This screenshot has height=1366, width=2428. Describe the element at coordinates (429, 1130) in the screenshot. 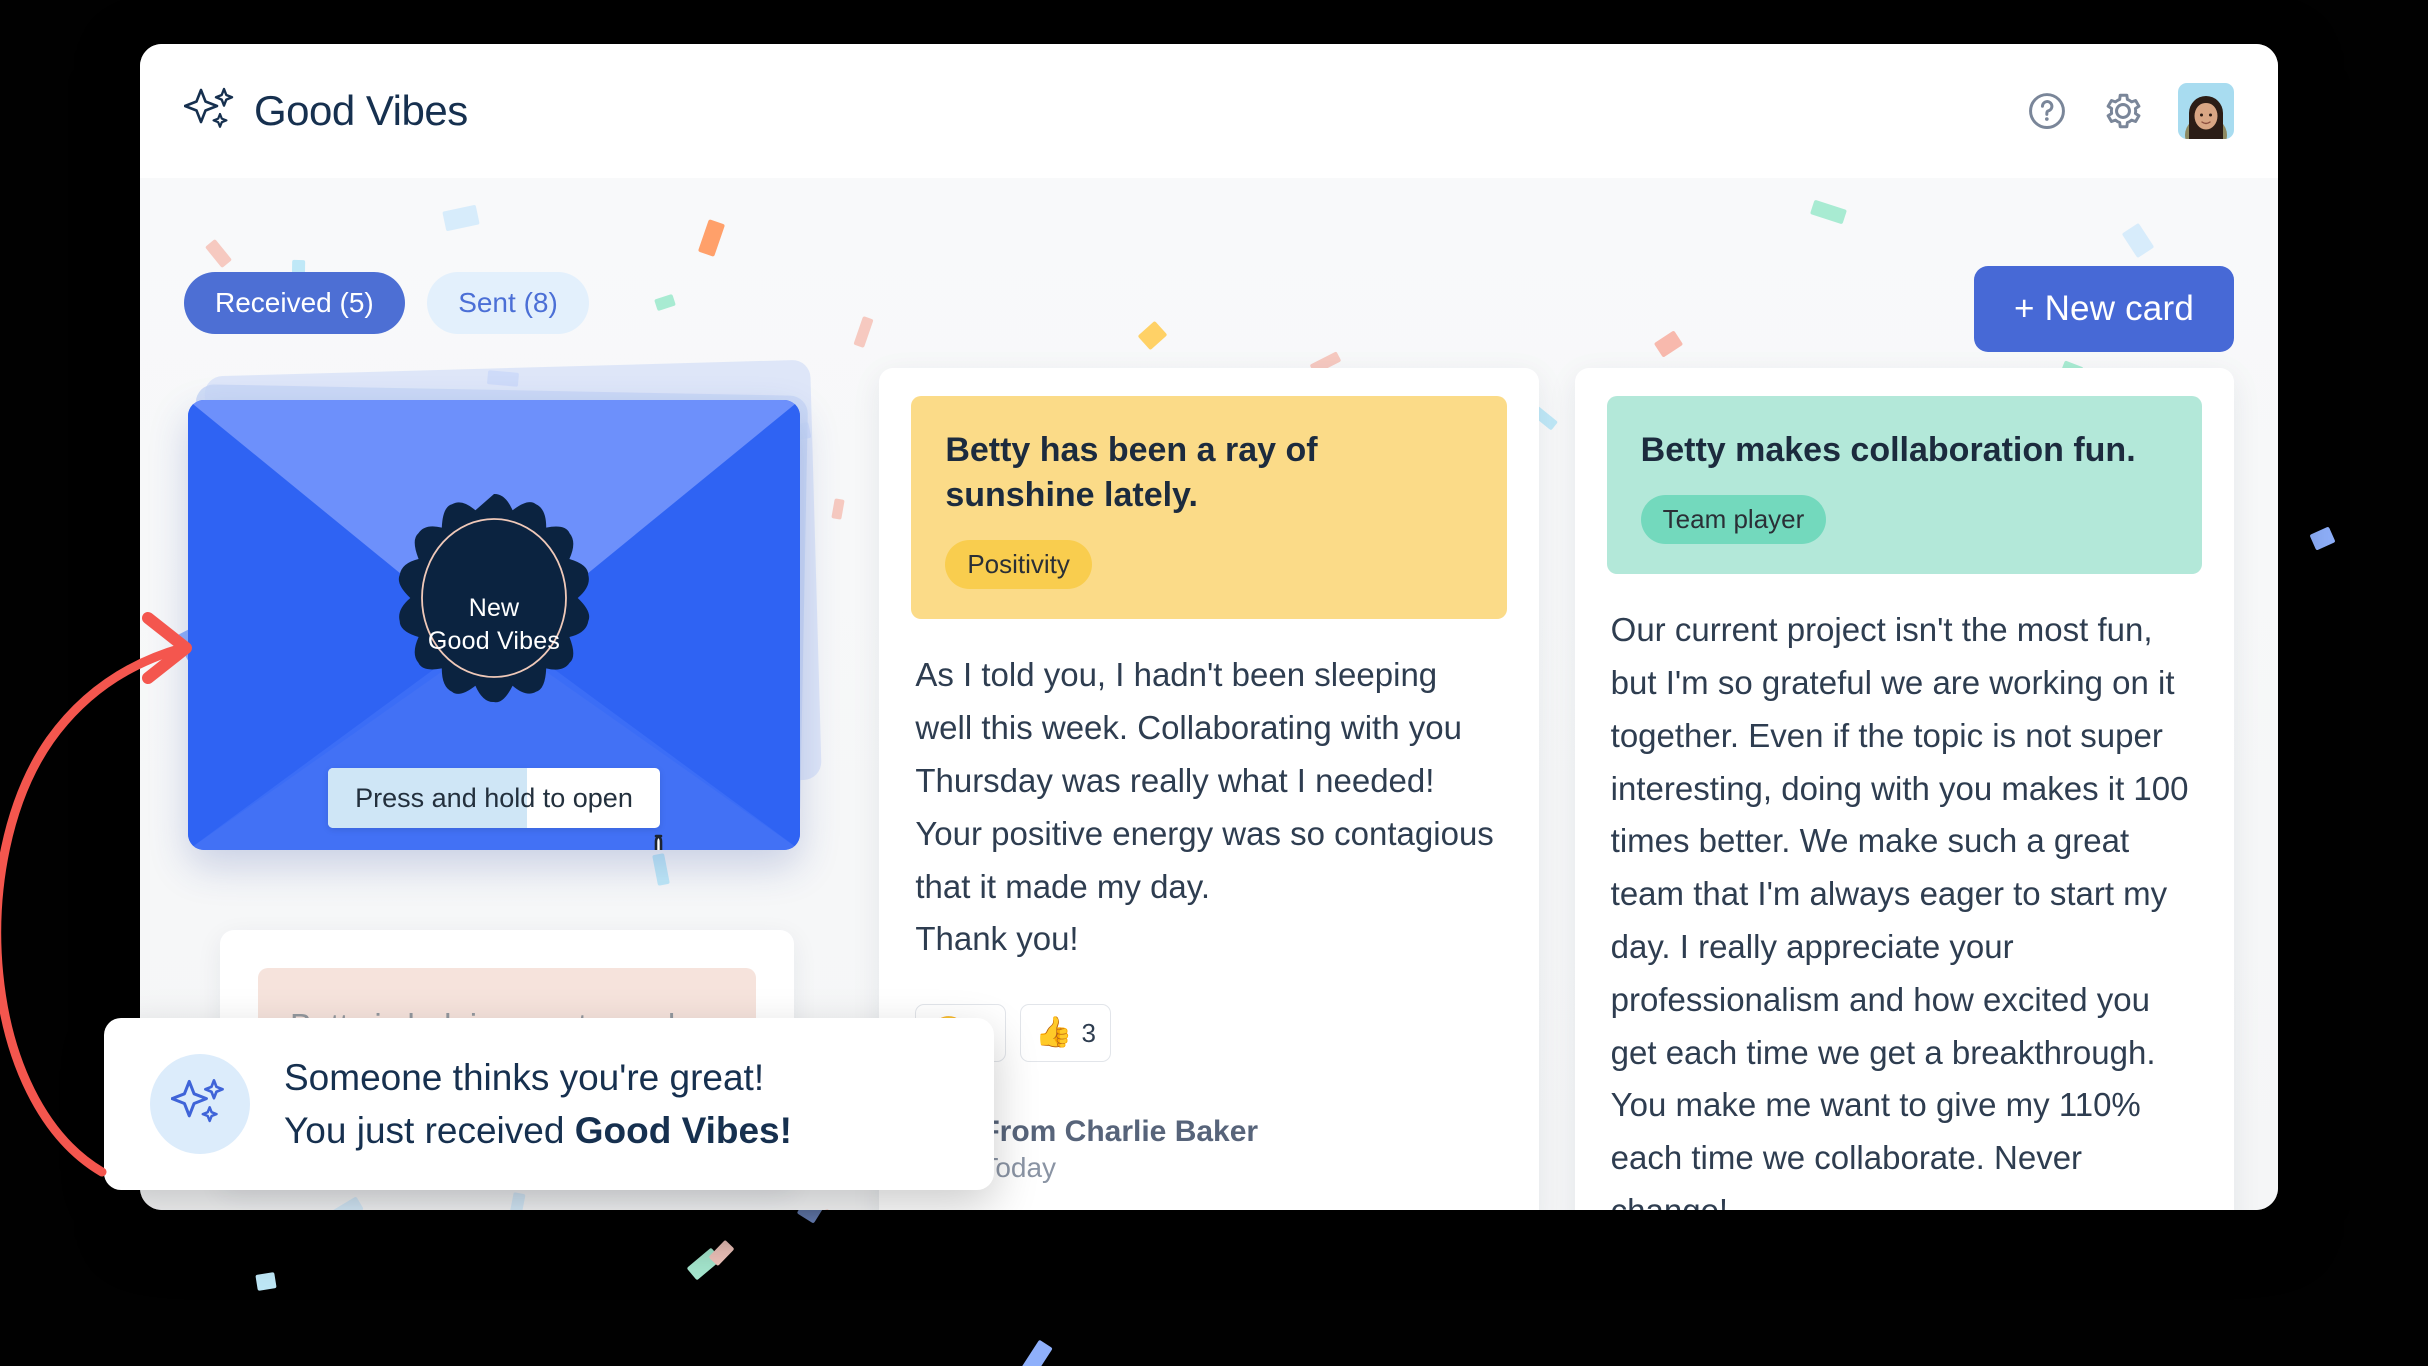

I see `toast-line-2-prefix: You just received` at that location.